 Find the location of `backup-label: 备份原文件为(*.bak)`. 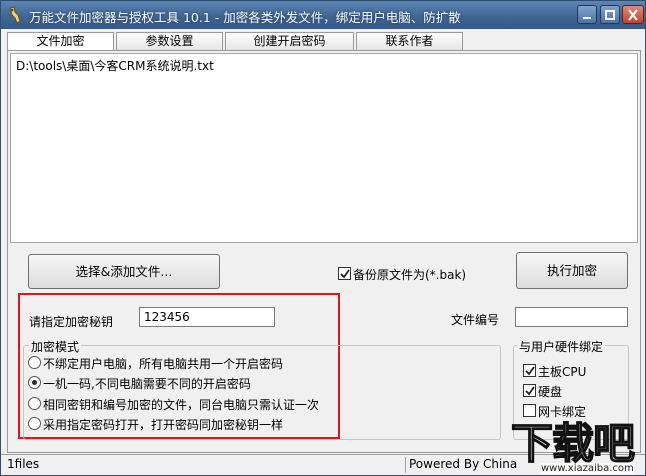

backup-label: 备份原文件为(*.bak) is located at coordinates (410, 275).